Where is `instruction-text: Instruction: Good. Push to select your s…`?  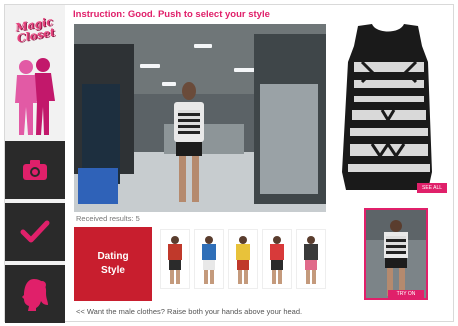 instruction-text: Instruction: Good. Push to select your s… is located at coordinates (171, 14).